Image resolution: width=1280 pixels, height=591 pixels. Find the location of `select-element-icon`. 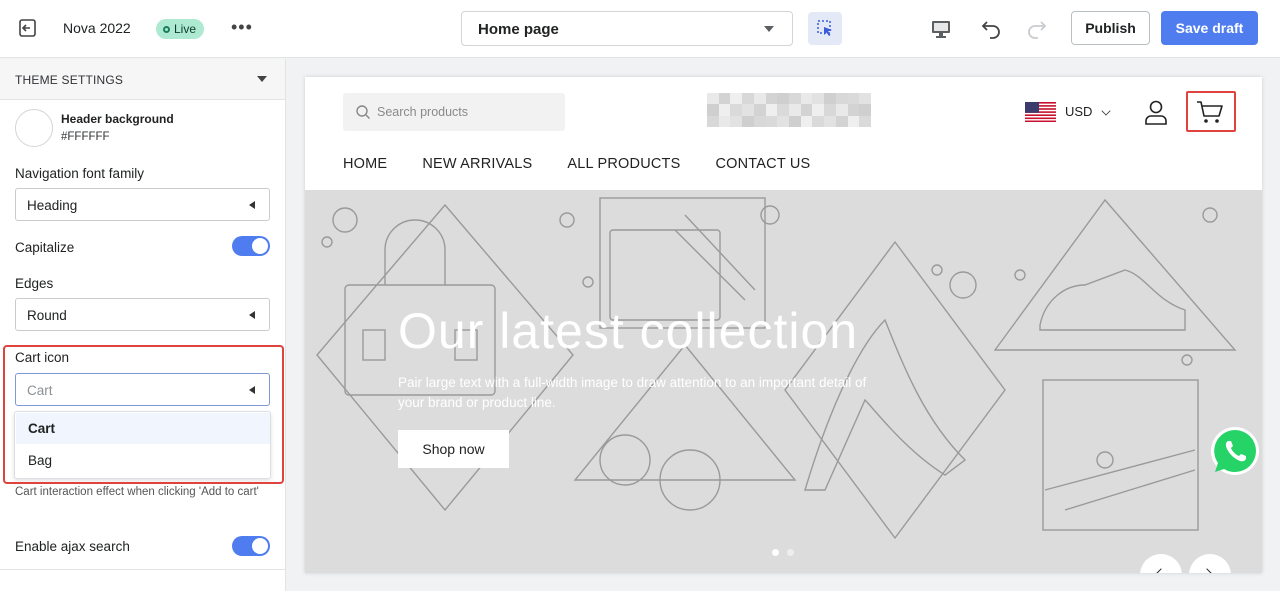

select-element-icon is located at coordinates (824, 28).